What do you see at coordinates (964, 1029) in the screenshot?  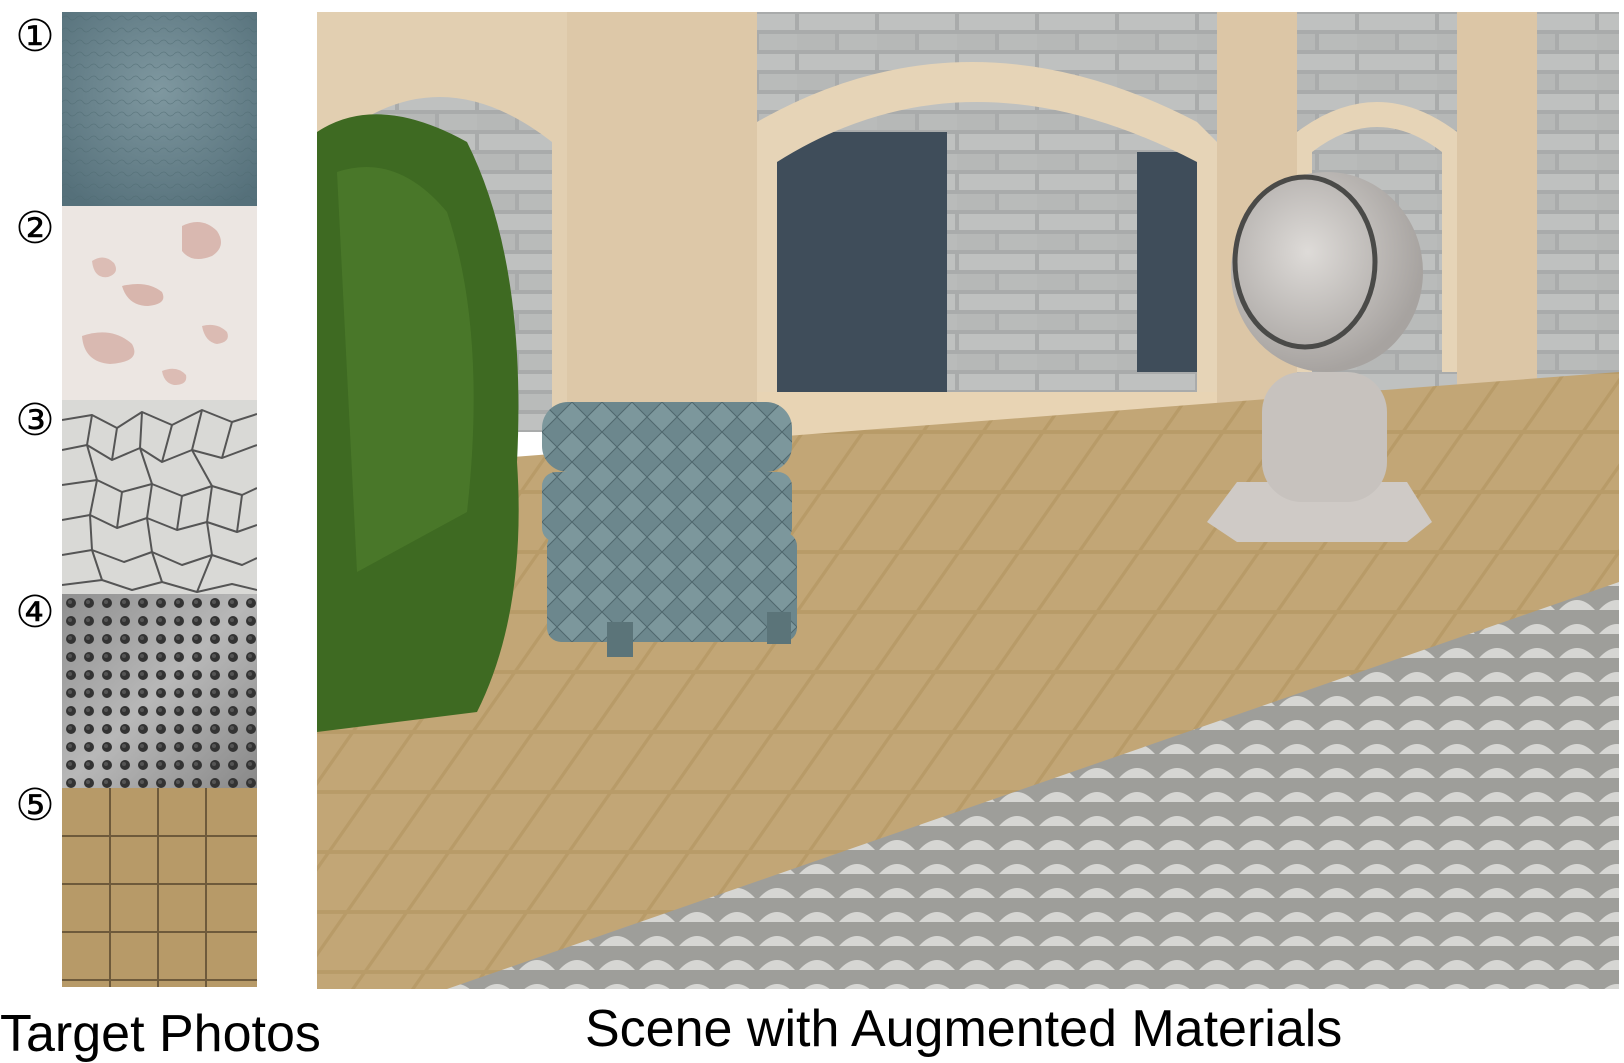 I see `scene-caption: Scene with Augmented Materials` at bounding box center [964, 1029].